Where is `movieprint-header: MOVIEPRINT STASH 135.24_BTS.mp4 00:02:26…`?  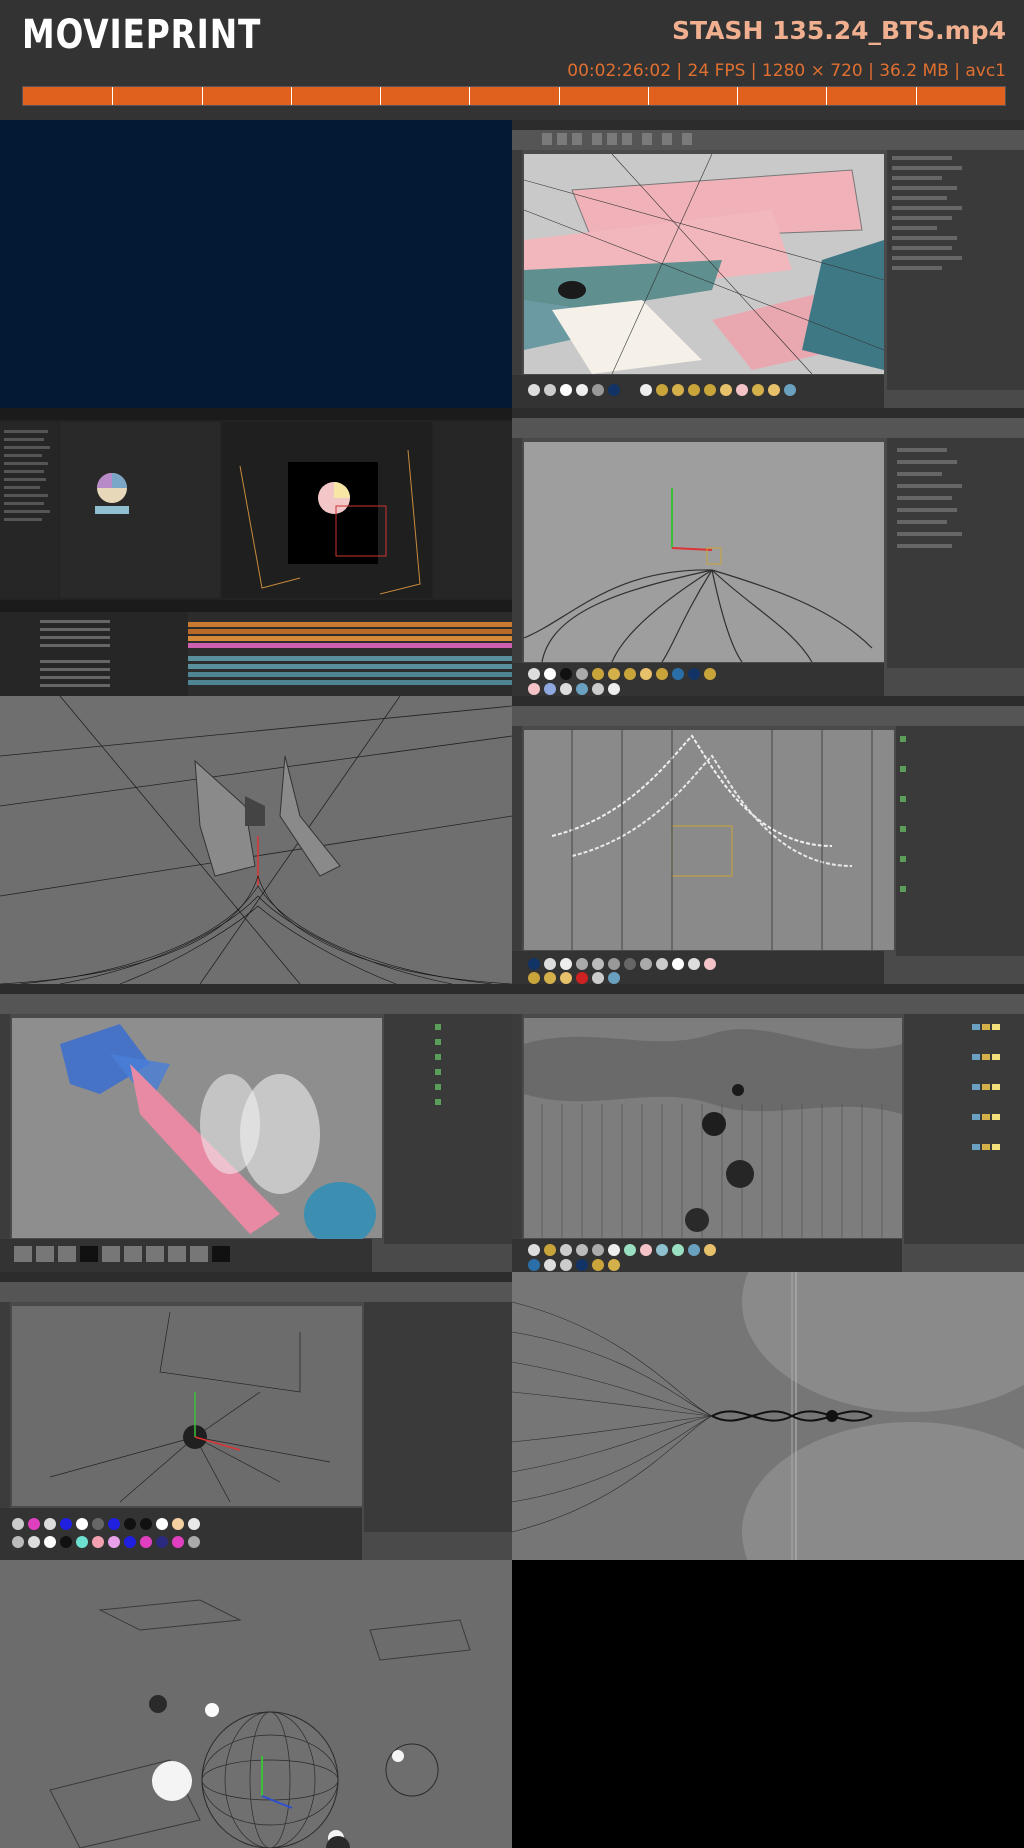 movieprint-header: MOVIEPRINT STASH 135.24_BTS.mp4 00:02:26… is located at coordinates (512, 60).